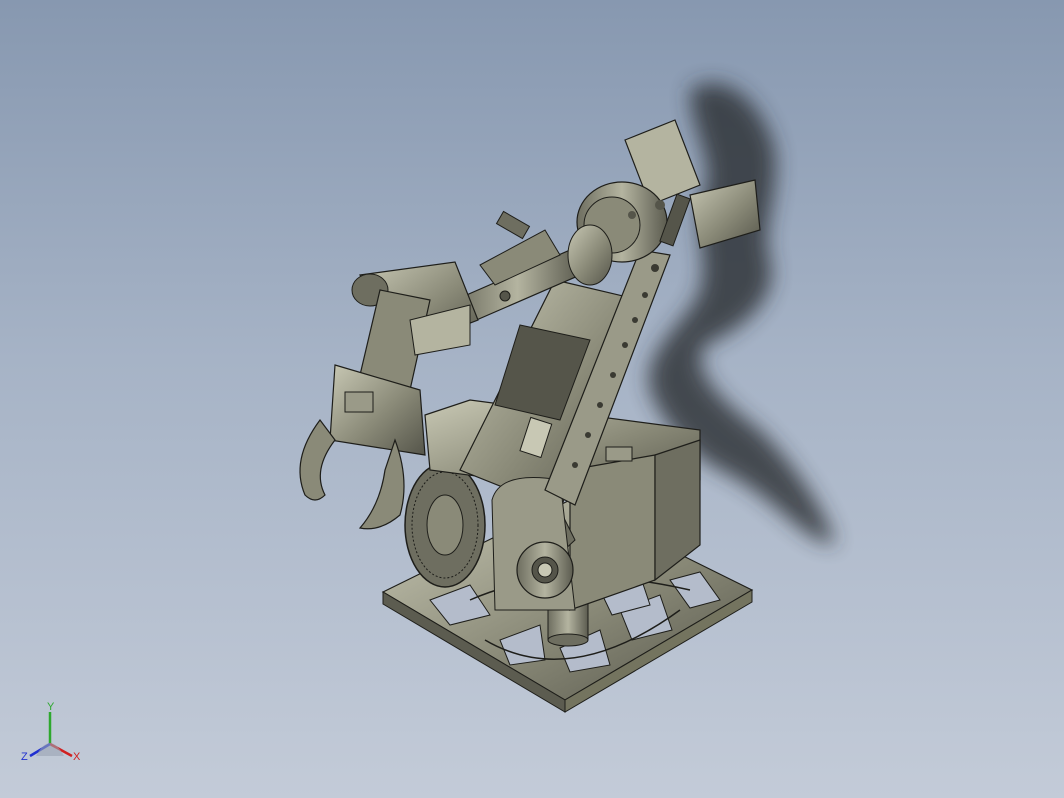 This screenshot has height=798, width=1064. I want to click on y-axis-label: Y, so click(51, 707).